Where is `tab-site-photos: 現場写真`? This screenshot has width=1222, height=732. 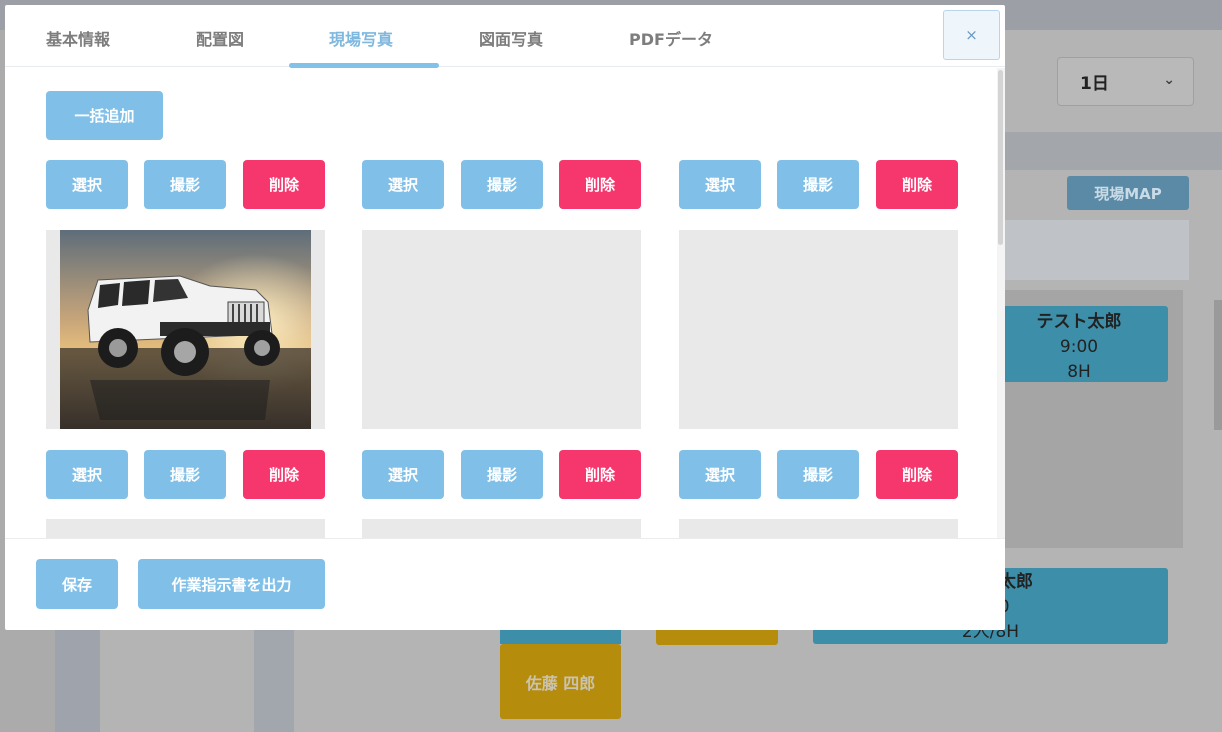
tab-site-photos: 現場写真 is located at coordinates (361, 38).